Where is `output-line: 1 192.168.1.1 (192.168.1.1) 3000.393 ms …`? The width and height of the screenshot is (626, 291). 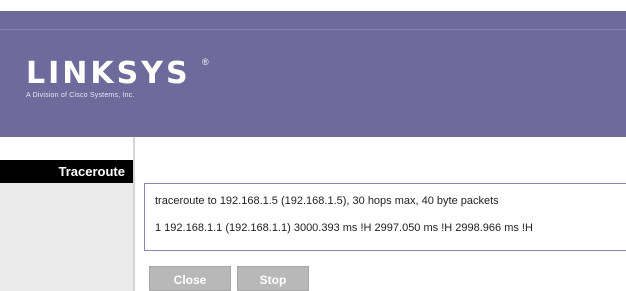
output-line: 1 192.168.1.1 (192.168.1.1) 3000.393 ms … is located at coordinates (344, 228).